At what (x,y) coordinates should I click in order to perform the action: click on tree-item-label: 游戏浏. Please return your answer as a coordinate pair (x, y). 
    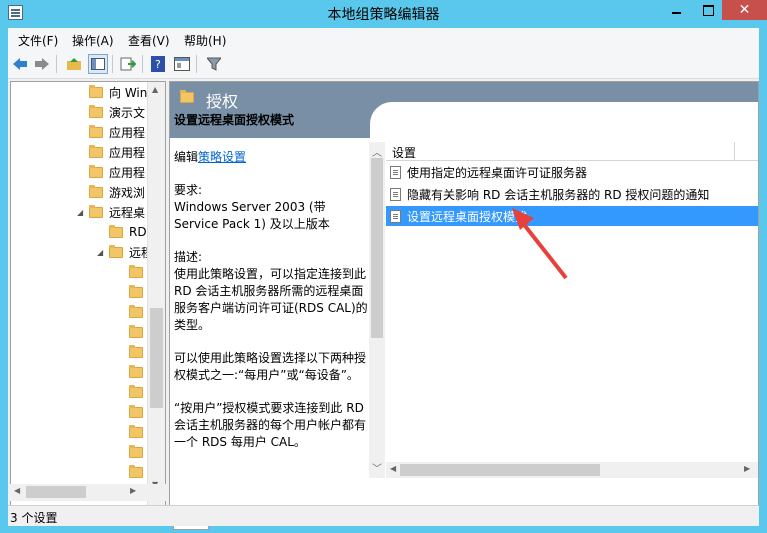
    Looking at the image, I should click on (127, 192).